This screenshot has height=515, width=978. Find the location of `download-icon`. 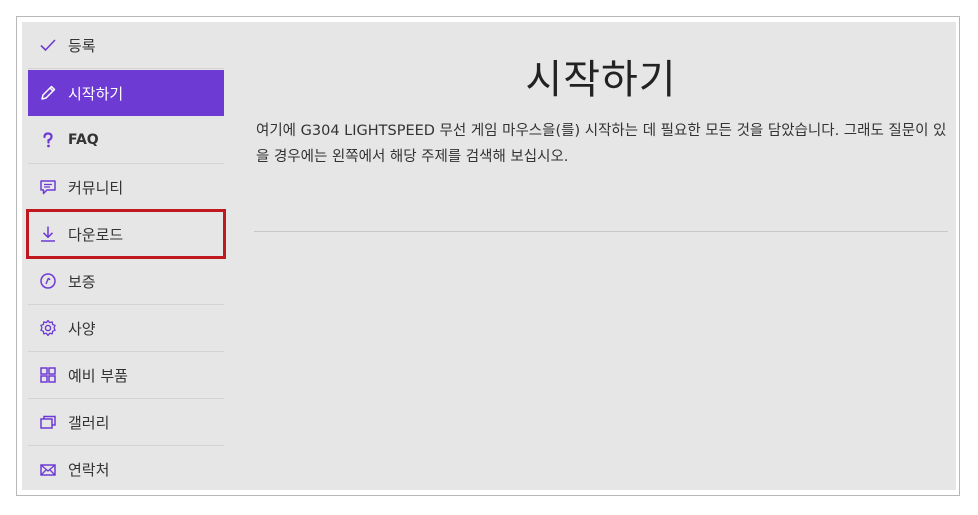

download-icon is located at coordinates (48, 234).